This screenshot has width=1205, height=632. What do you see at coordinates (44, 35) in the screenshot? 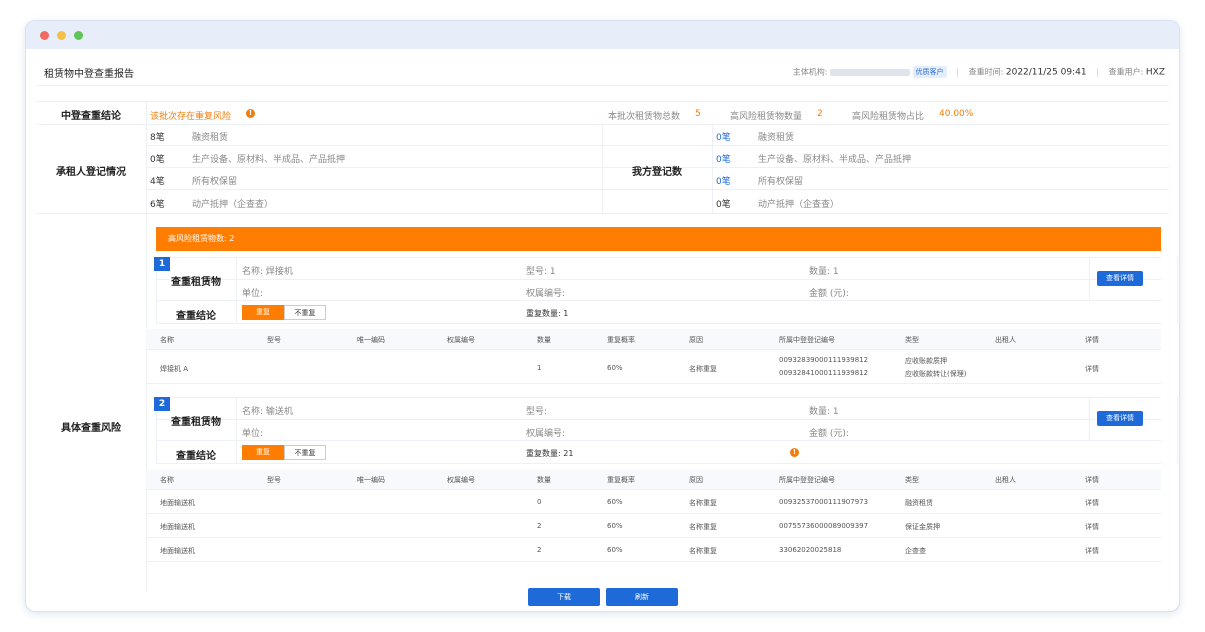
I see `close-window-icon` at bounding box center [44, 35].